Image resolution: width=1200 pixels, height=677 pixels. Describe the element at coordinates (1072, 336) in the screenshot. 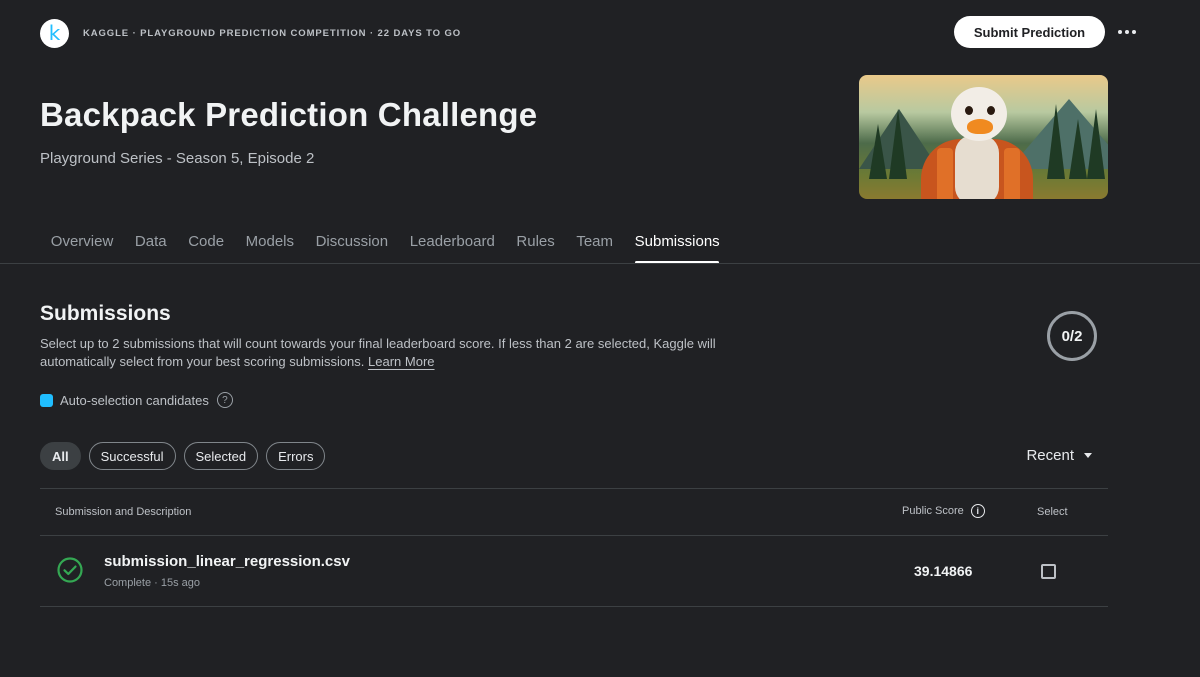

I see `selection-counter: 0/2` at that location.